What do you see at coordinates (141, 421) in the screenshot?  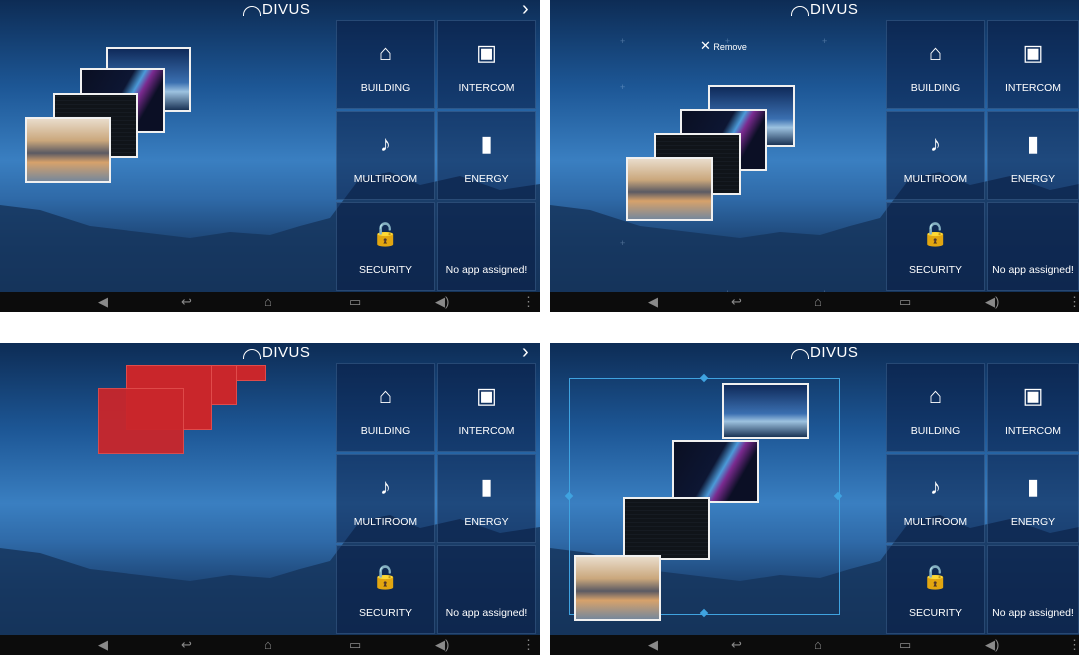 I see `dragged-thumb-front` at bounding box center [141, 421].